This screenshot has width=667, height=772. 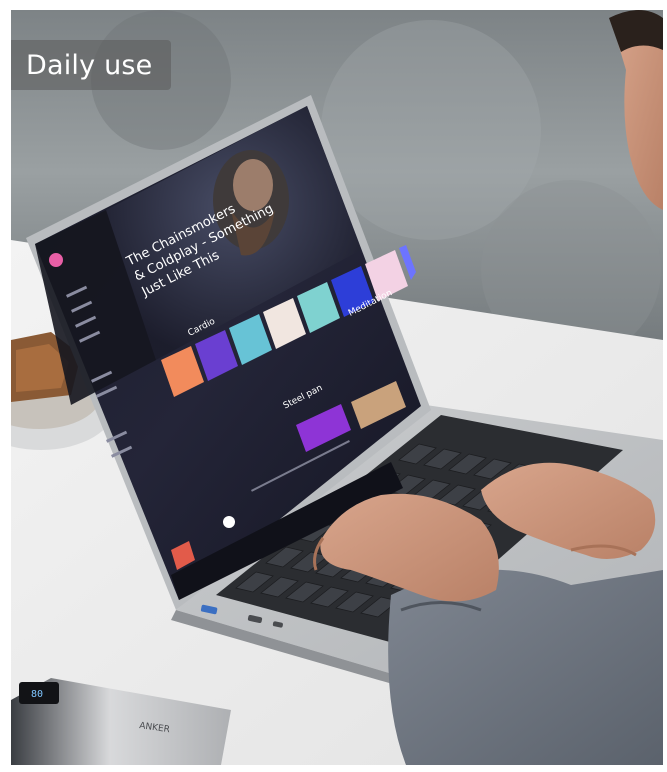 I want to click on caption-badge: Daily use, so click(x=91, y=65).